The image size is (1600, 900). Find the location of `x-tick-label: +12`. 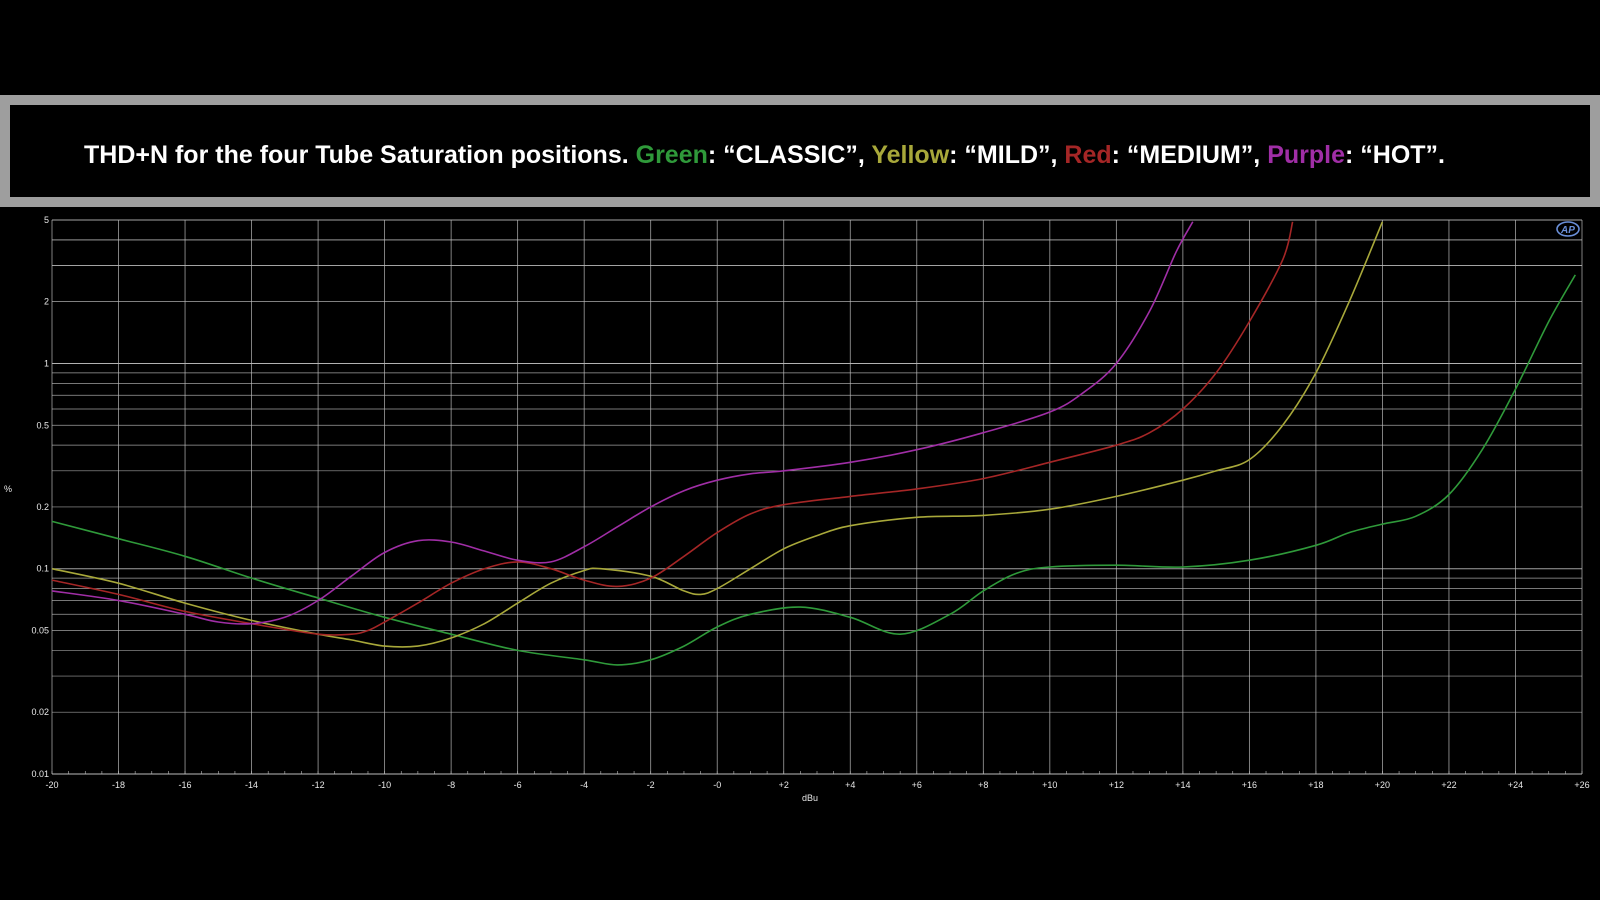

x-tick-label: +12 is located at coordinates (1116, 785).